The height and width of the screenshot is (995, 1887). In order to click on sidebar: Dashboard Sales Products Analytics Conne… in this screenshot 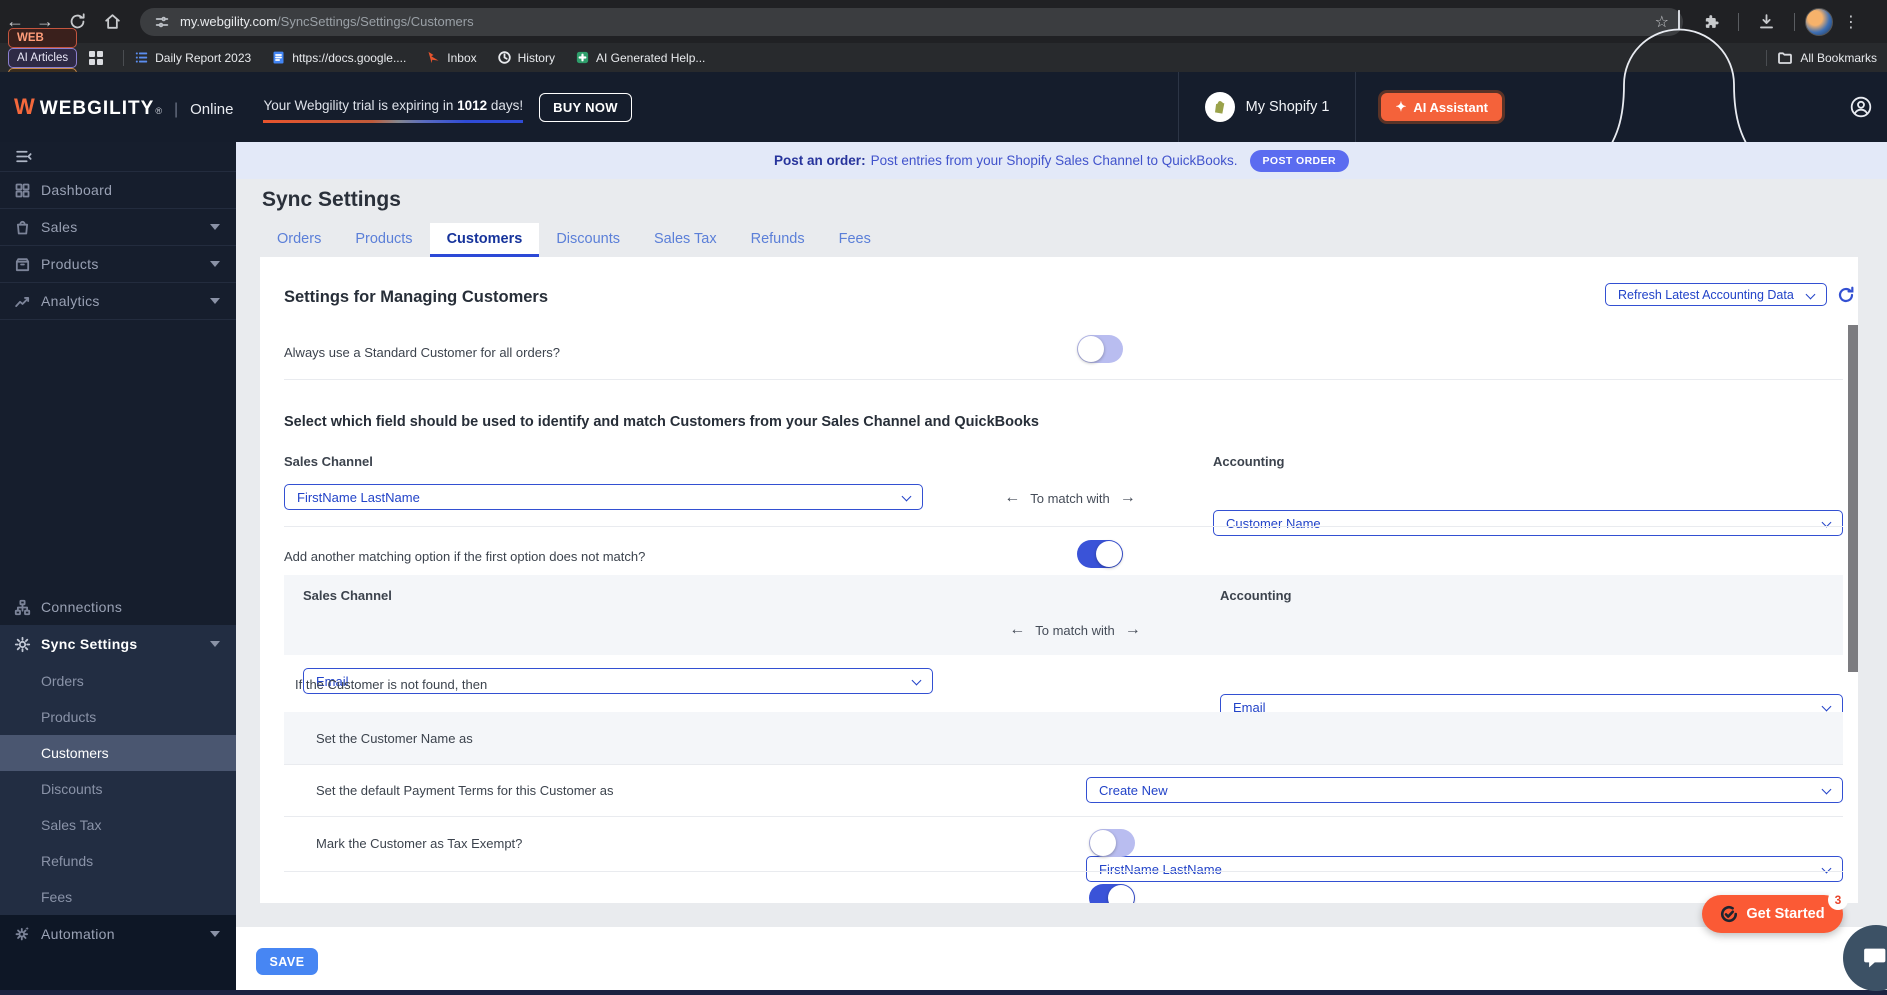, I will do `click(118, 566)`.